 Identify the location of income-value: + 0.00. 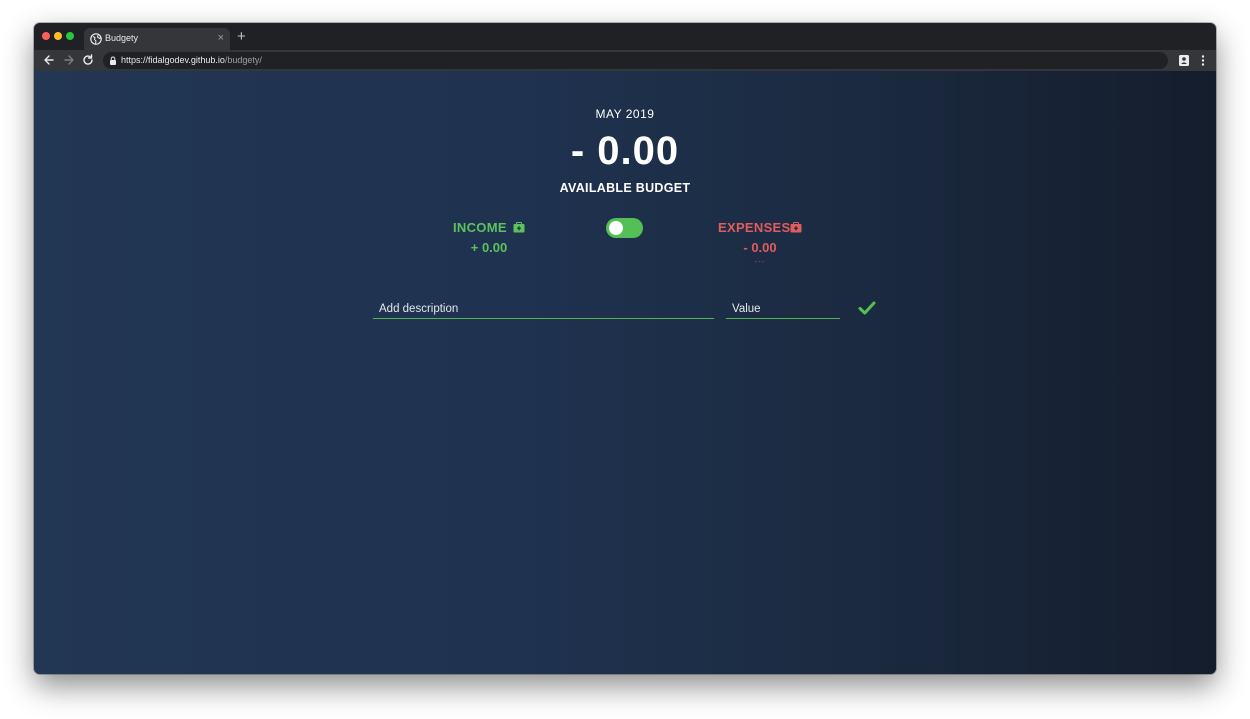
(489, 247).